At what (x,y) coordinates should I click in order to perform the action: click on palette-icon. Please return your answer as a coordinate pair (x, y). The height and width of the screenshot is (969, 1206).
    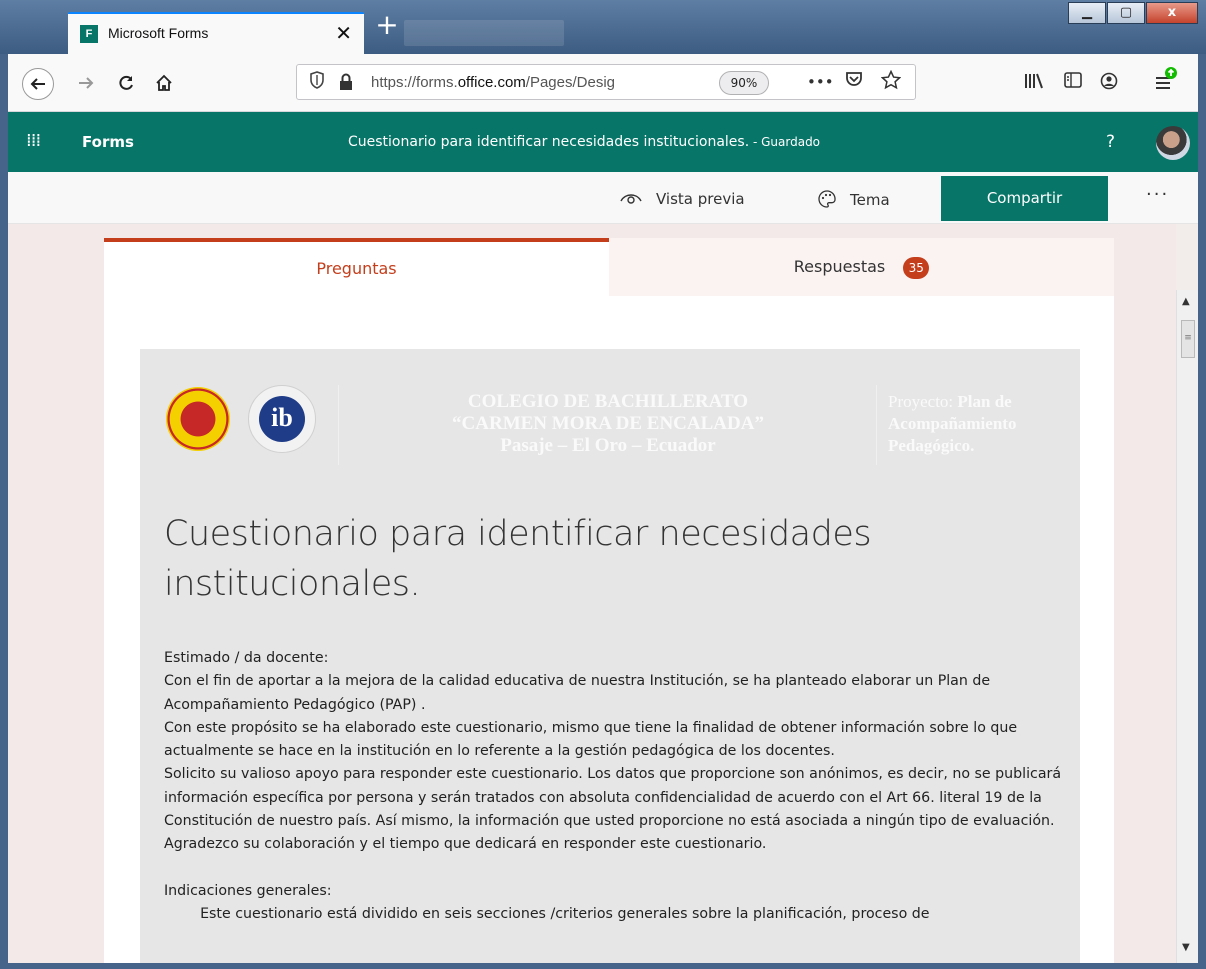
    Looking at the image, I should click on (827, 199).